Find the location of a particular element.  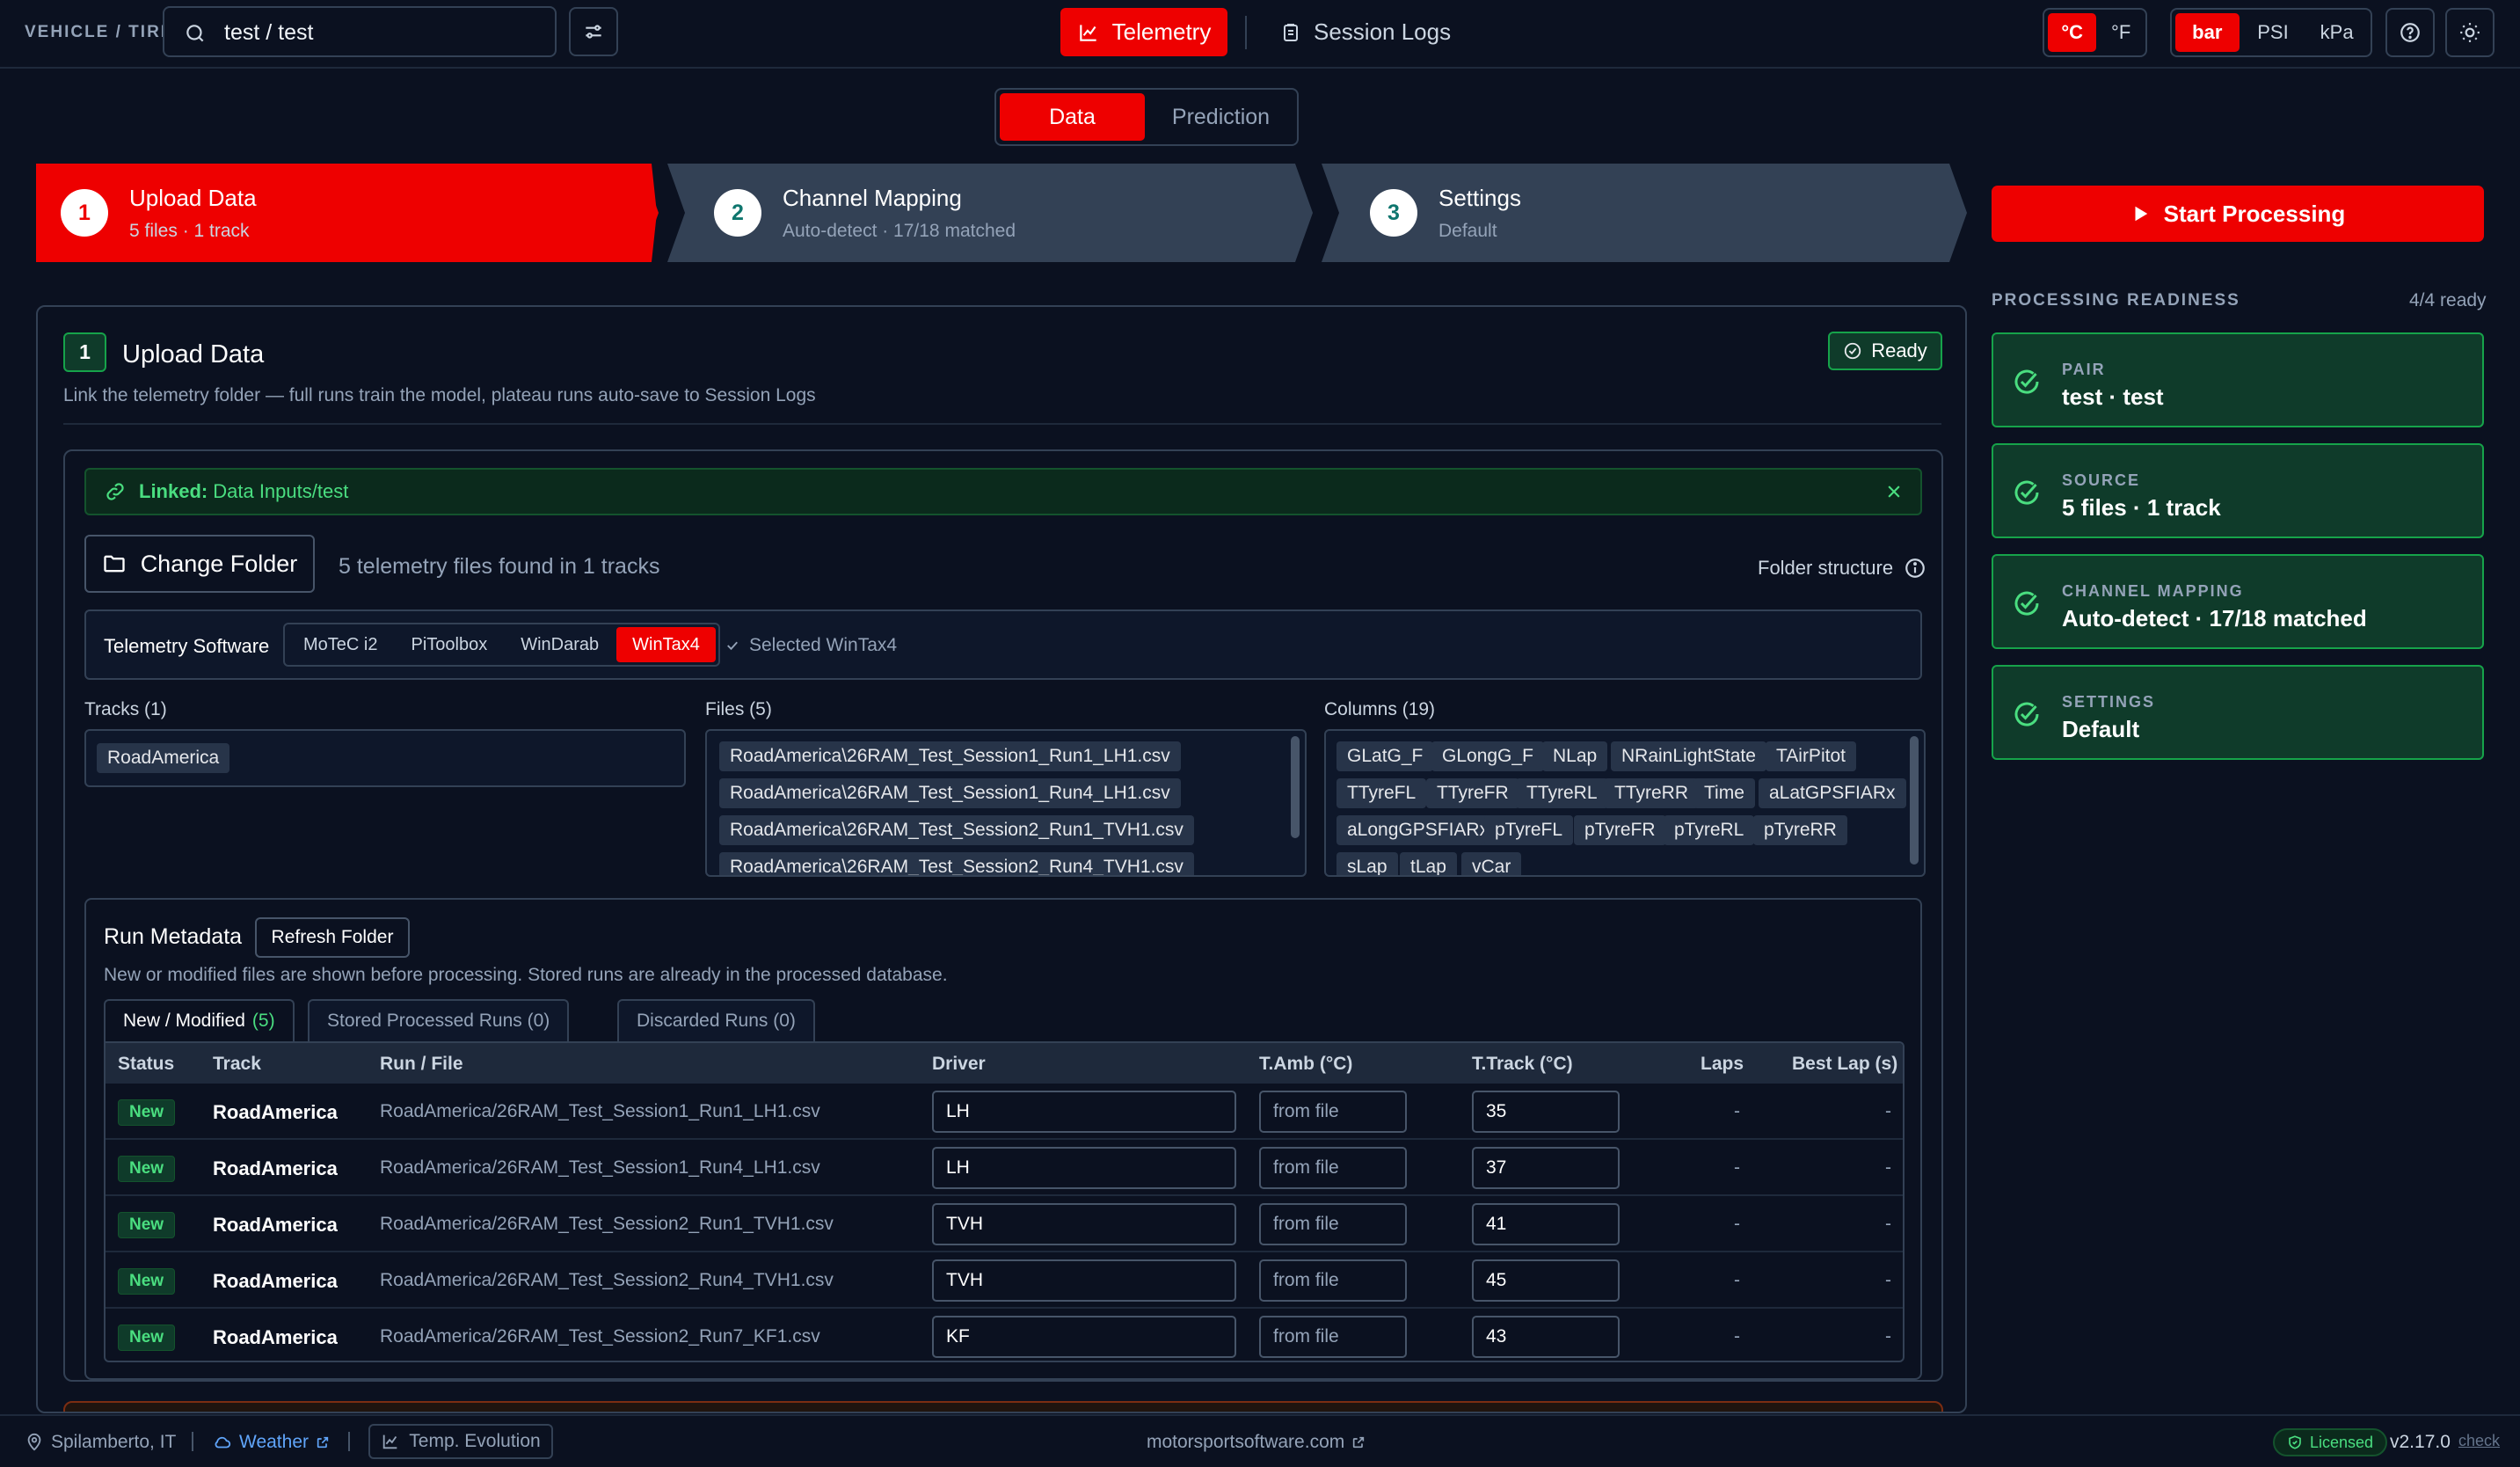

start-processing-button: Start Processing is located at coordinates (2238, 214).